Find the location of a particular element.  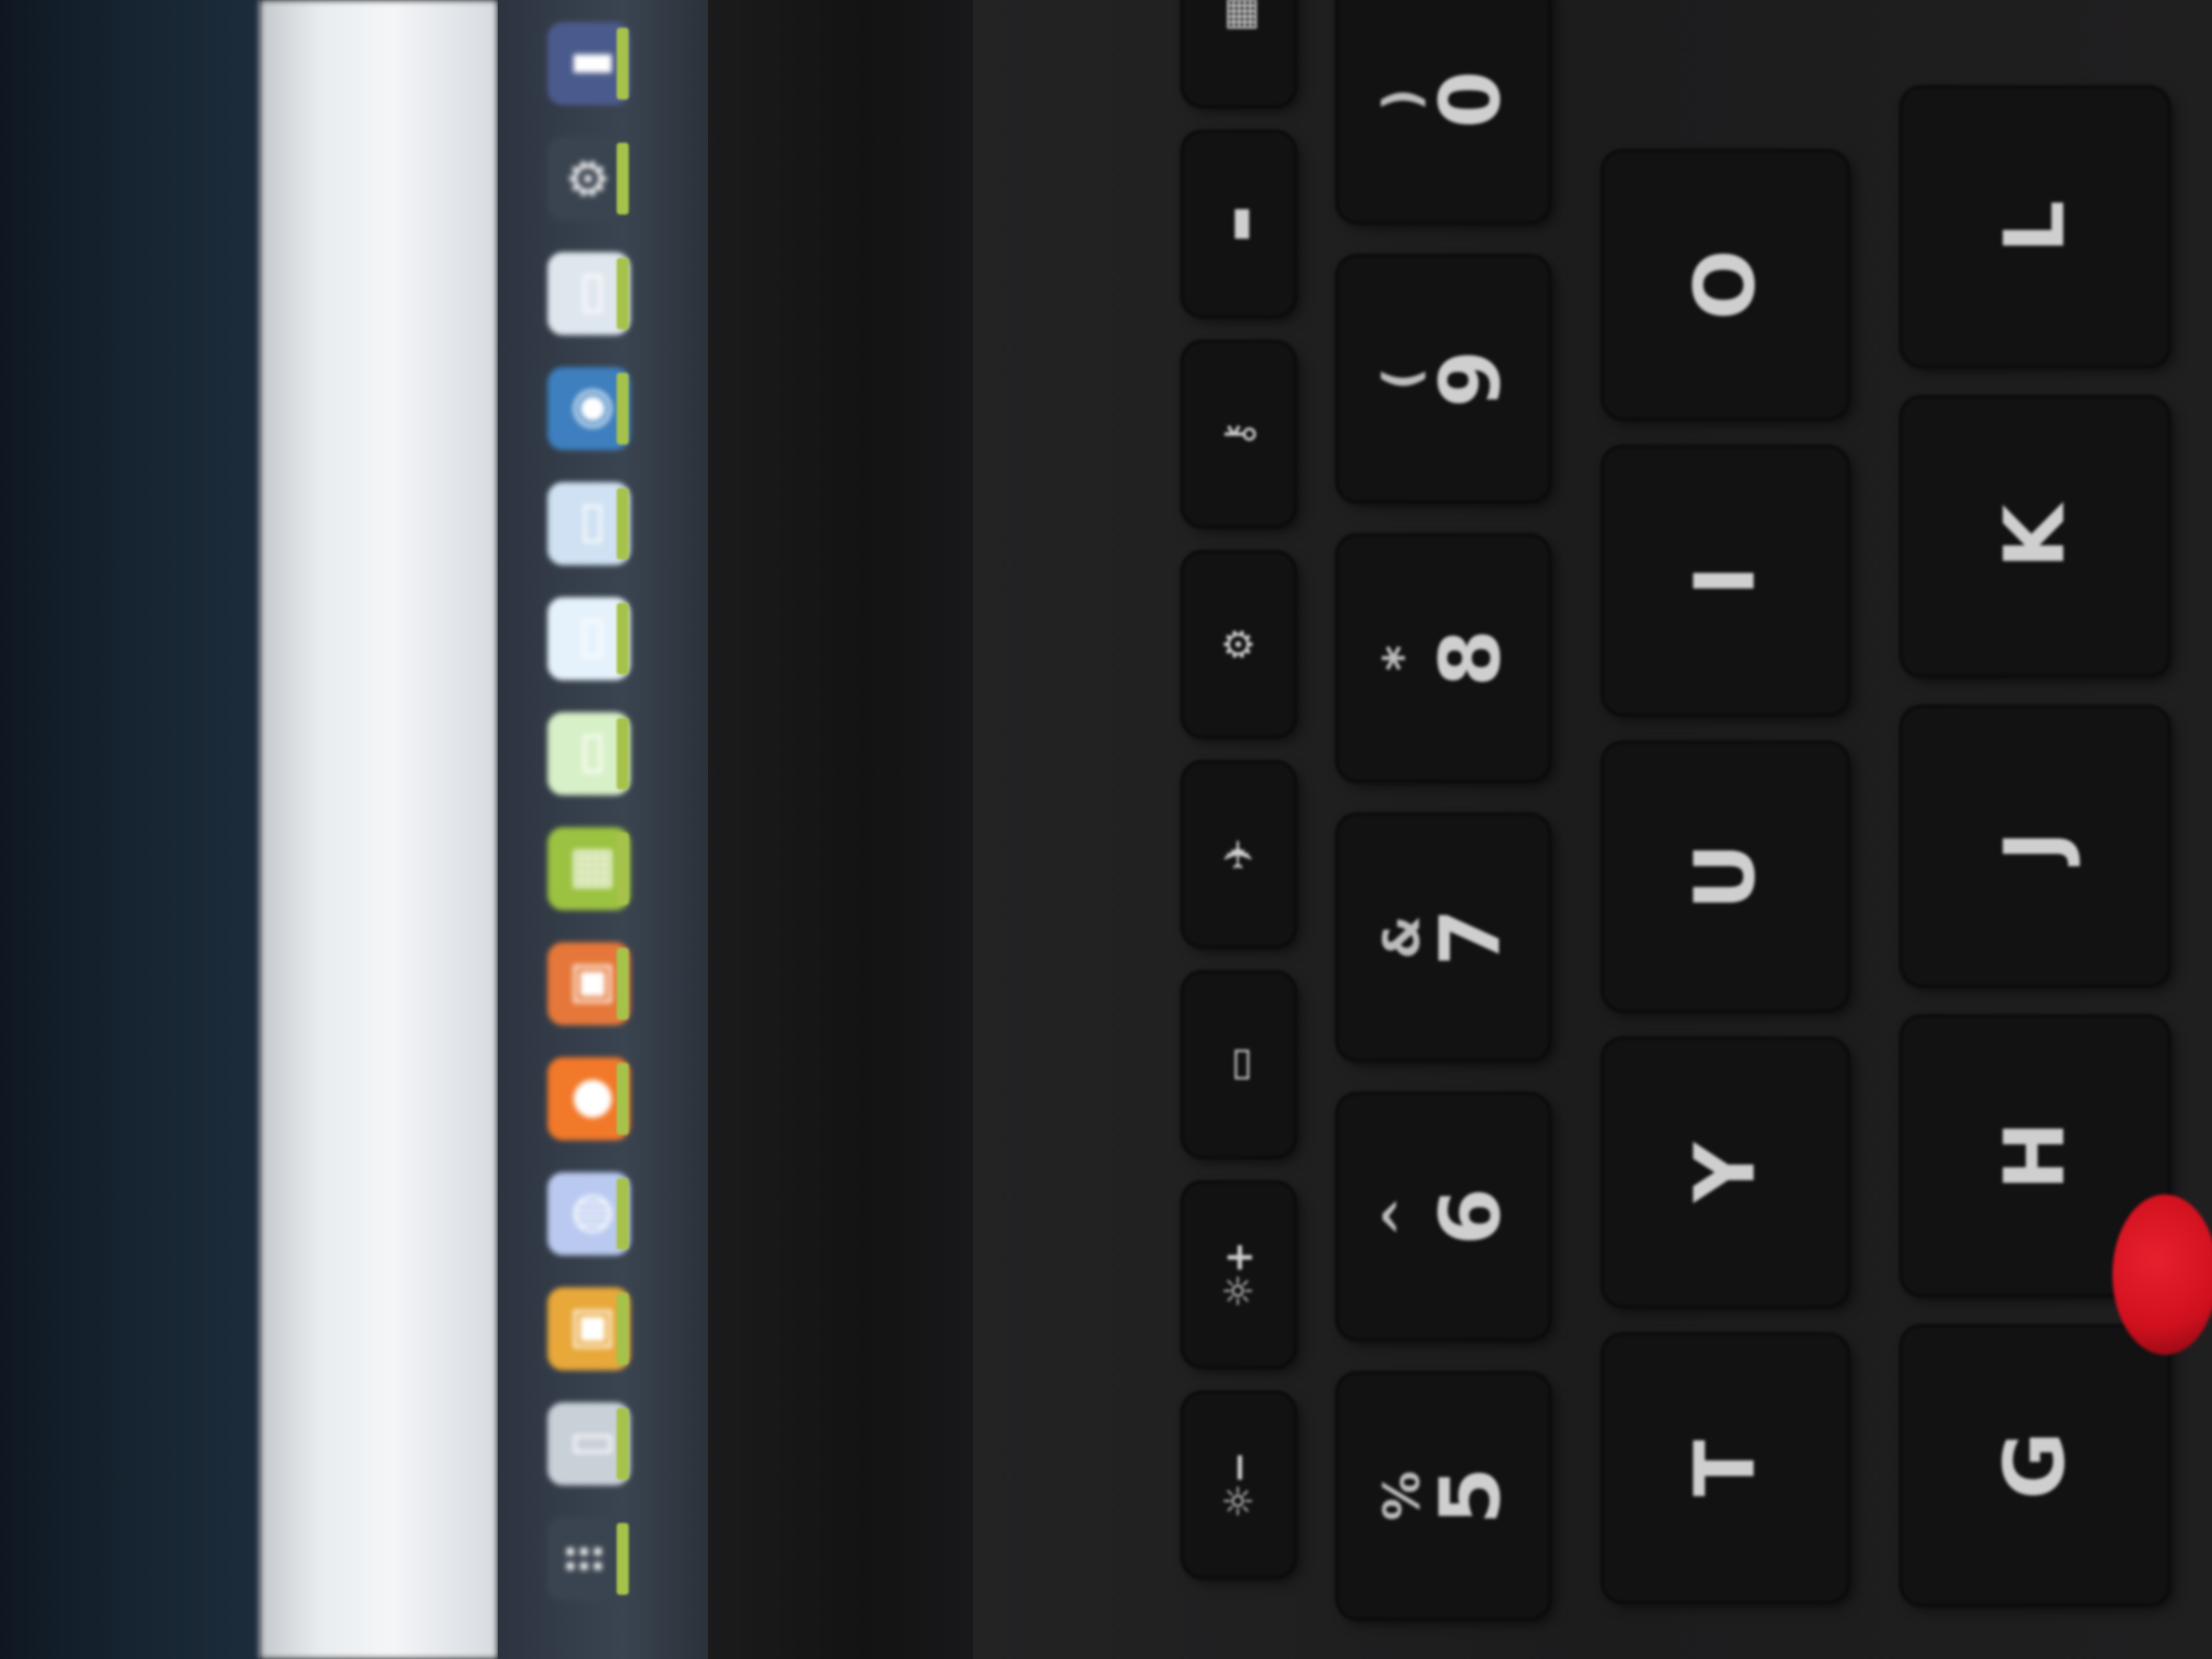

key-6-legend: ^ 6 is located at coordinates (1446, 1216).